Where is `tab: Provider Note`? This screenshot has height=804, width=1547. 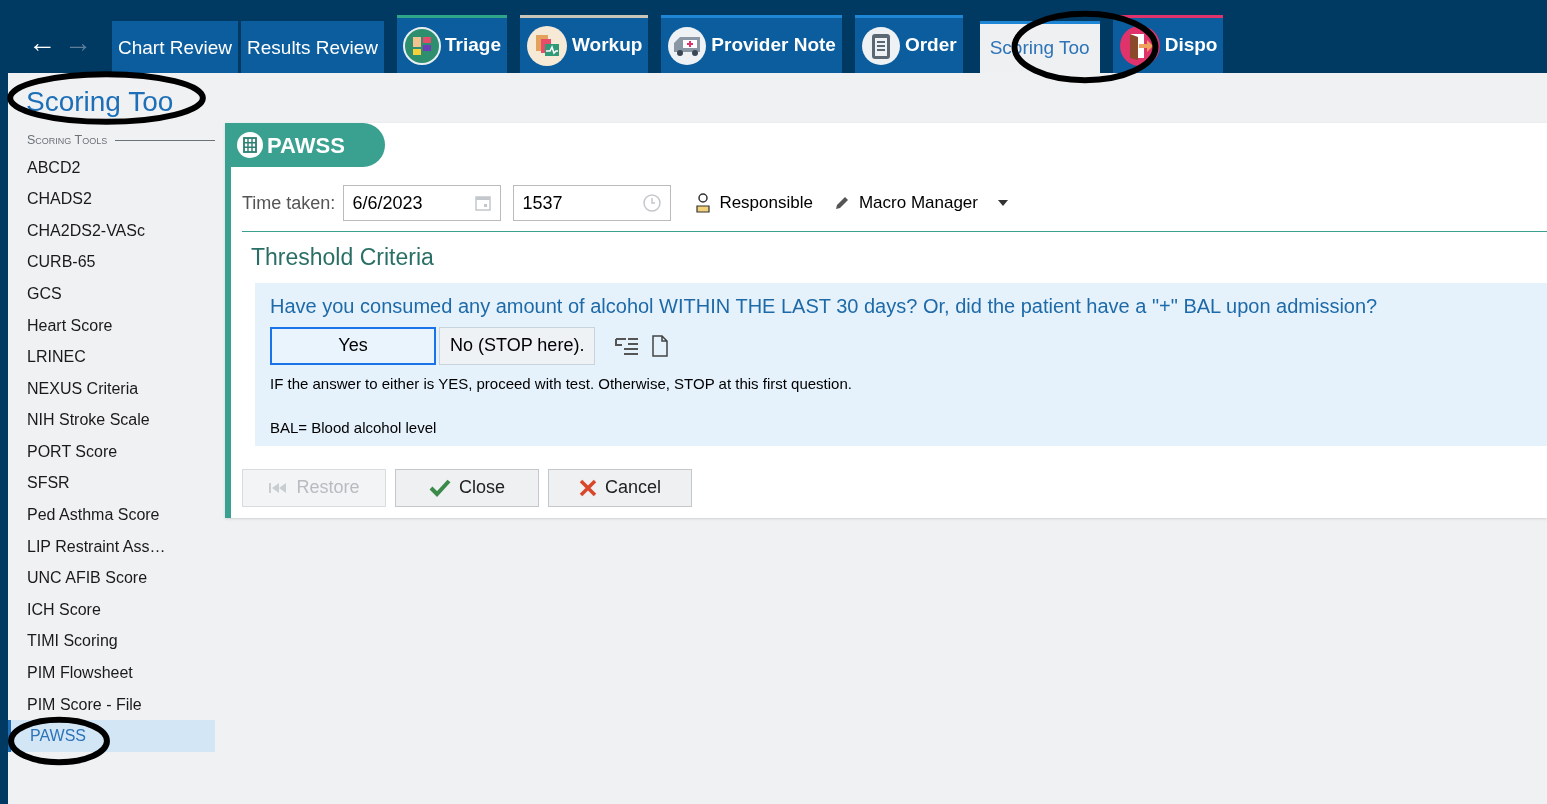
tab: Provider Note is located at coordinates (751, 44).